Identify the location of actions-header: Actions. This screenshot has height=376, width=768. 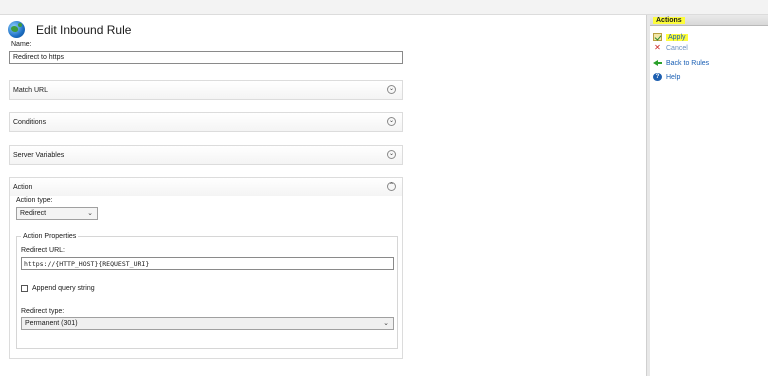
(709, 20).